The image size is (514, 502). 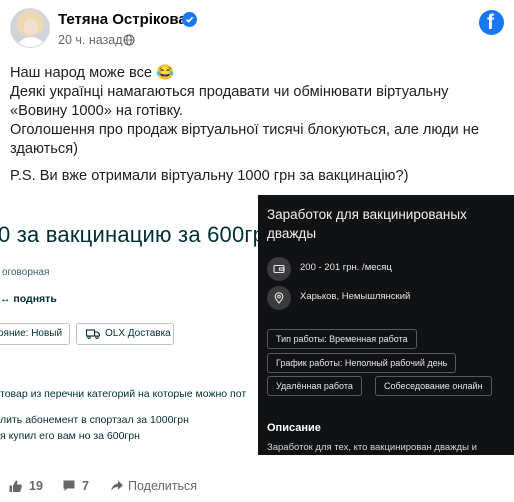 What do you see at coordinates (129, 40) in the screenshot?
I see `globe-icon` at bounding box center [129, 40].